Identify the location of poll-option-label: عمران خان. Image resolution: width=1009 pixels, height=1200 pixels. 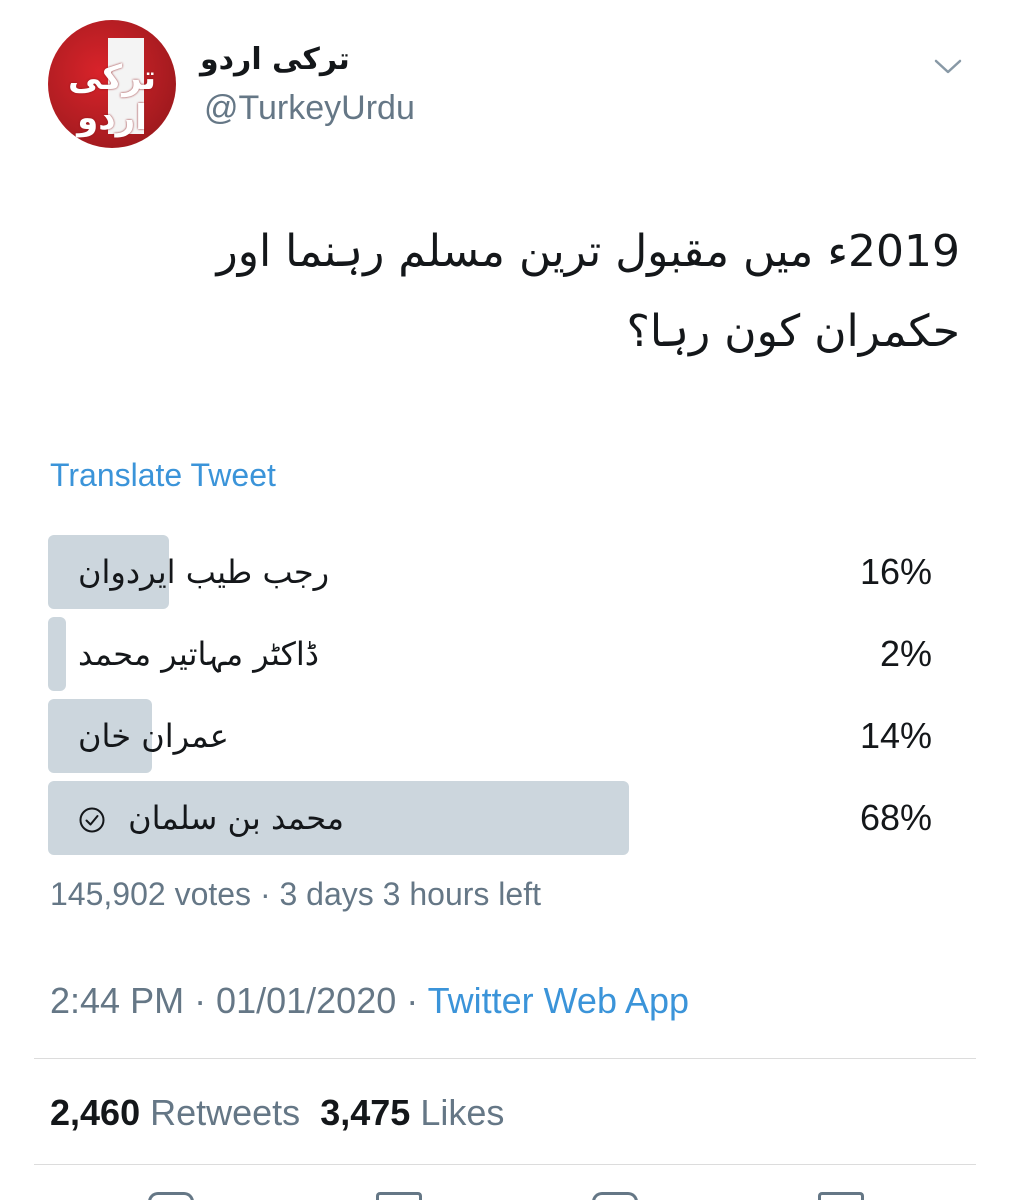
(153, 736).